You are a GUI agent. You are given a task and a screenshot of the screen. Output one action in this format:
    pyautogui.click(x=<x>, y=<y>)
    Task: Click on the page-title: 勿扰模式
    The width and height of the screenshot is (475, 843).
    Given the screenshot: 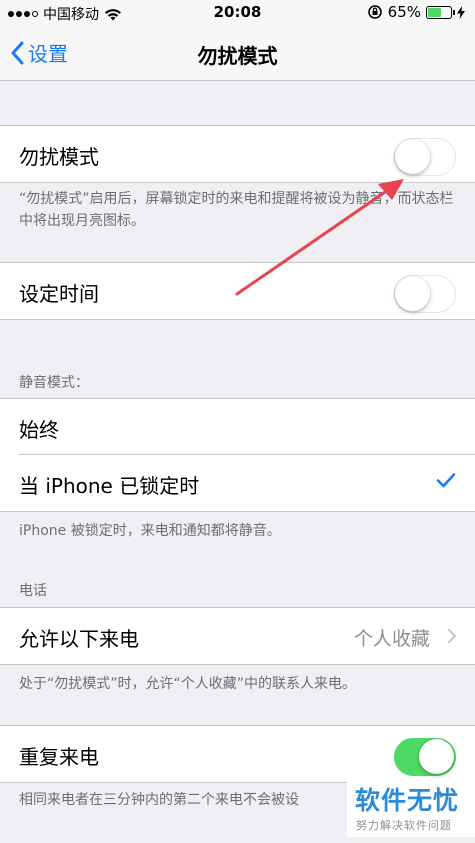 What is the action you would take?
    pyautogui.click(x=237, y=56)
    